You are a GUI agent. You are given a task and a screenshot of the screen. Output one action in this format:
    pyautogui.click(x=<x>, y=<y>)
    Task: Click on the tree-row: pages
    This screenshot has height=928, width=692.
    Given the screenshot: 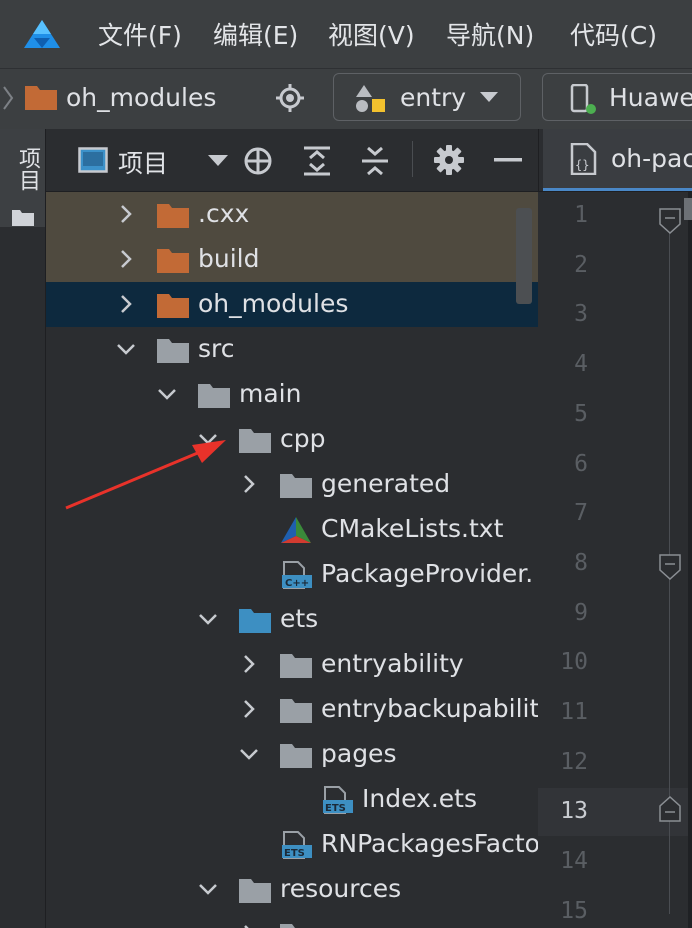 What is the action you would take?
    pyautogui.click(x=292, y=754)
    